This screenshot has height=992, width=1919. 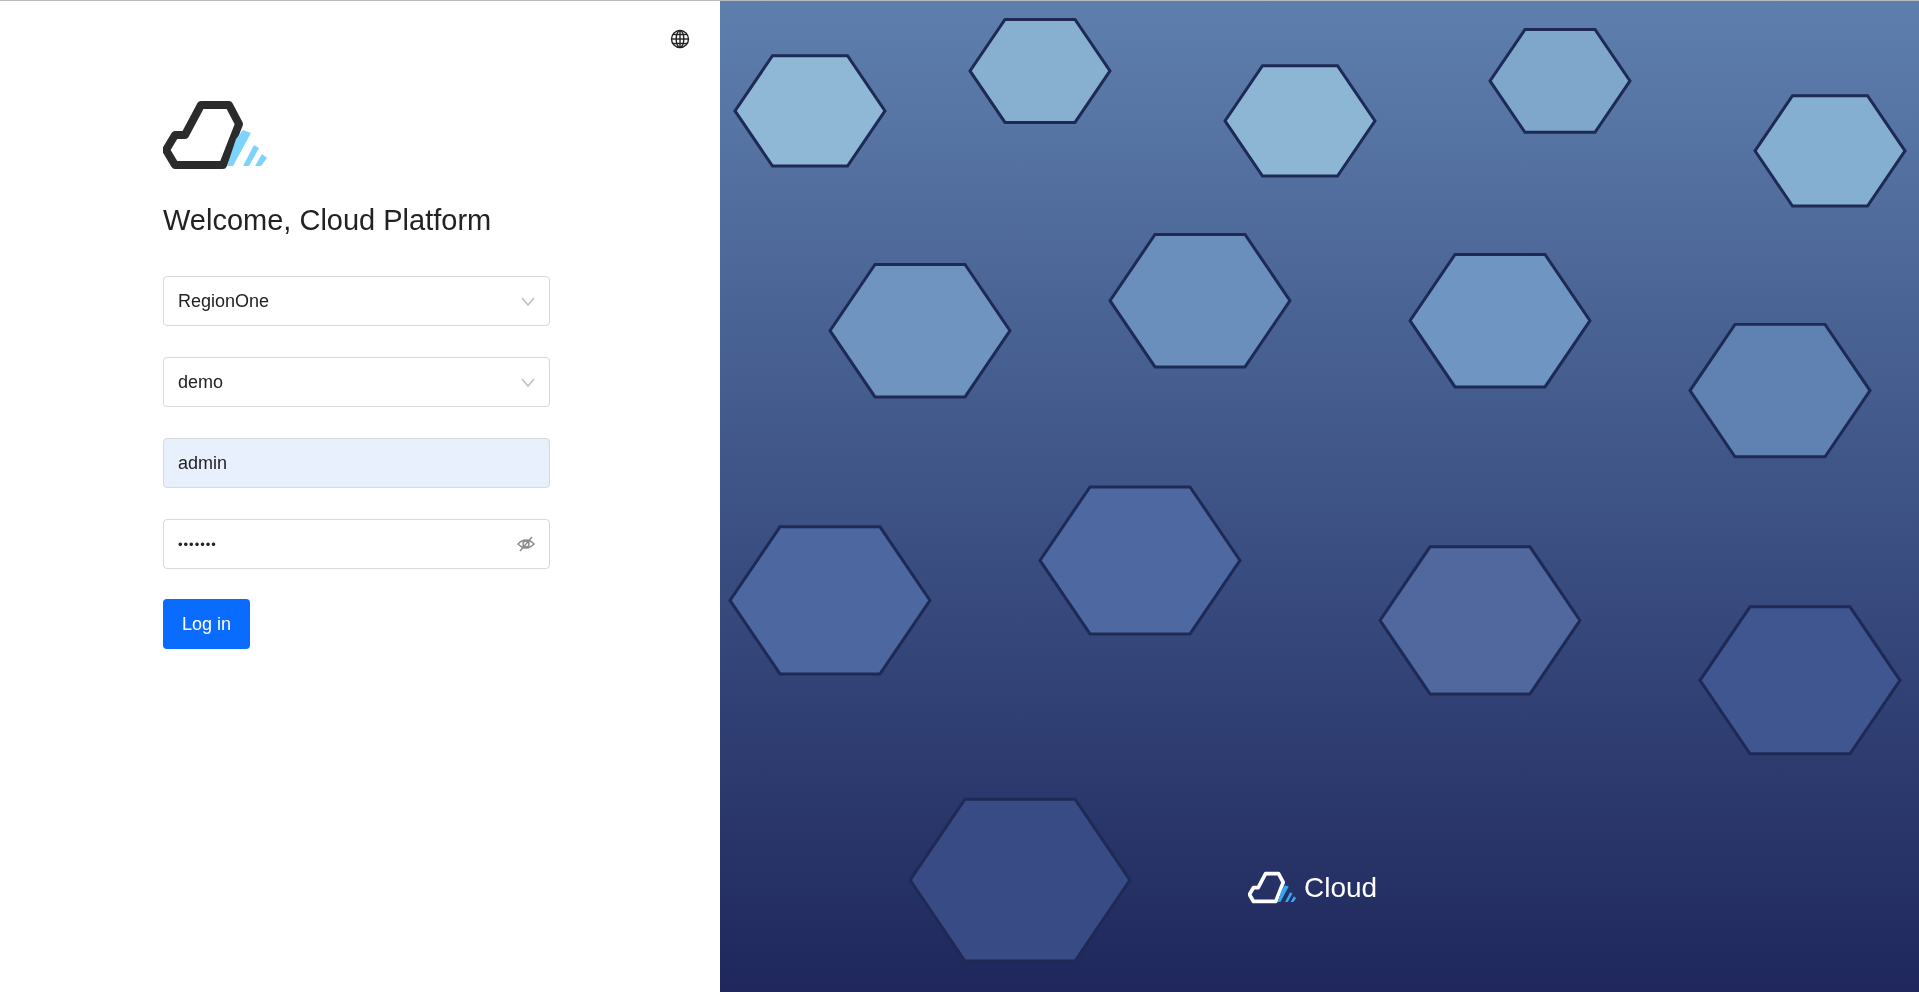 What do you see at coordinates (356, 463) in the screenshot?
I see `input-field: admin` at bounding box center [356, 463].